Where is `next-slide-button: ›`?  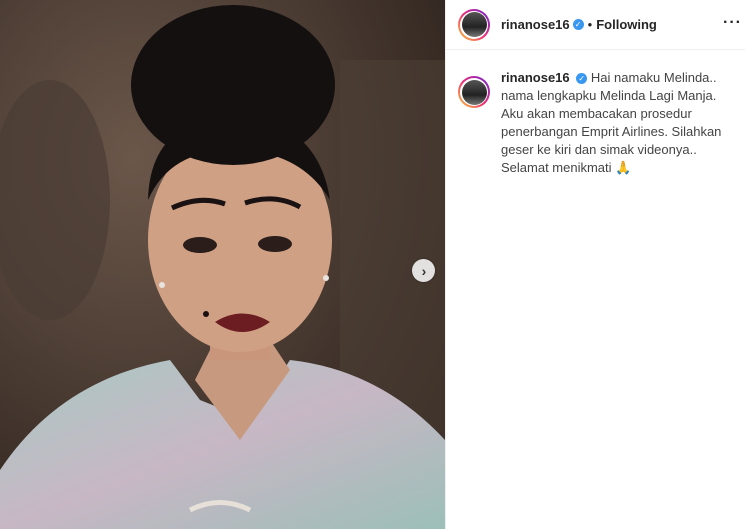 next-slide-button: › is located at coordinates (423, 270).